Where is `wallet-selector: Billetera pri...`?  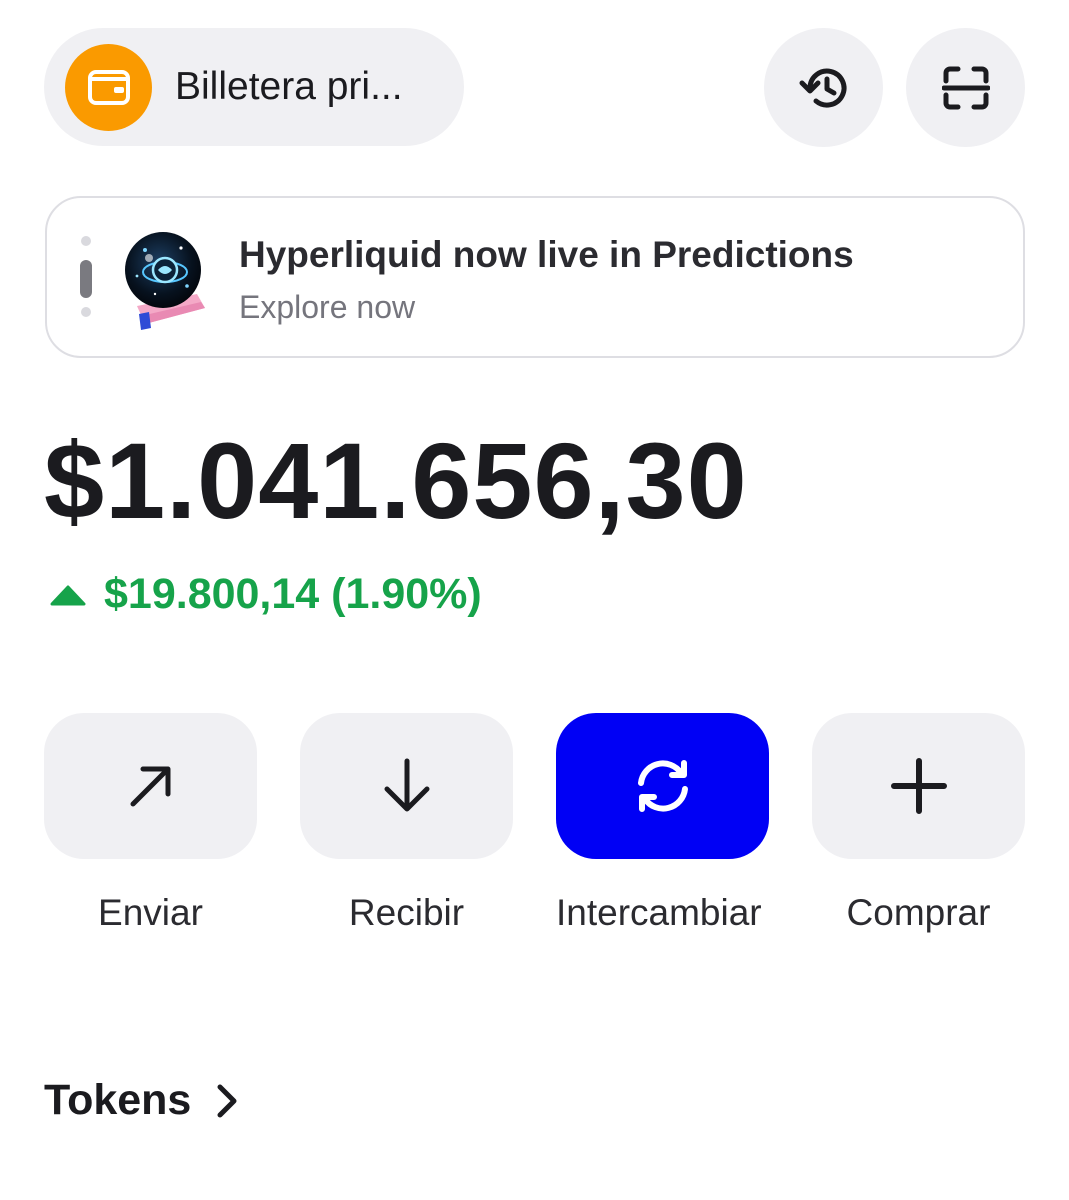
wallet-selector: Billetera pri... is located at coordinates (254, 87).